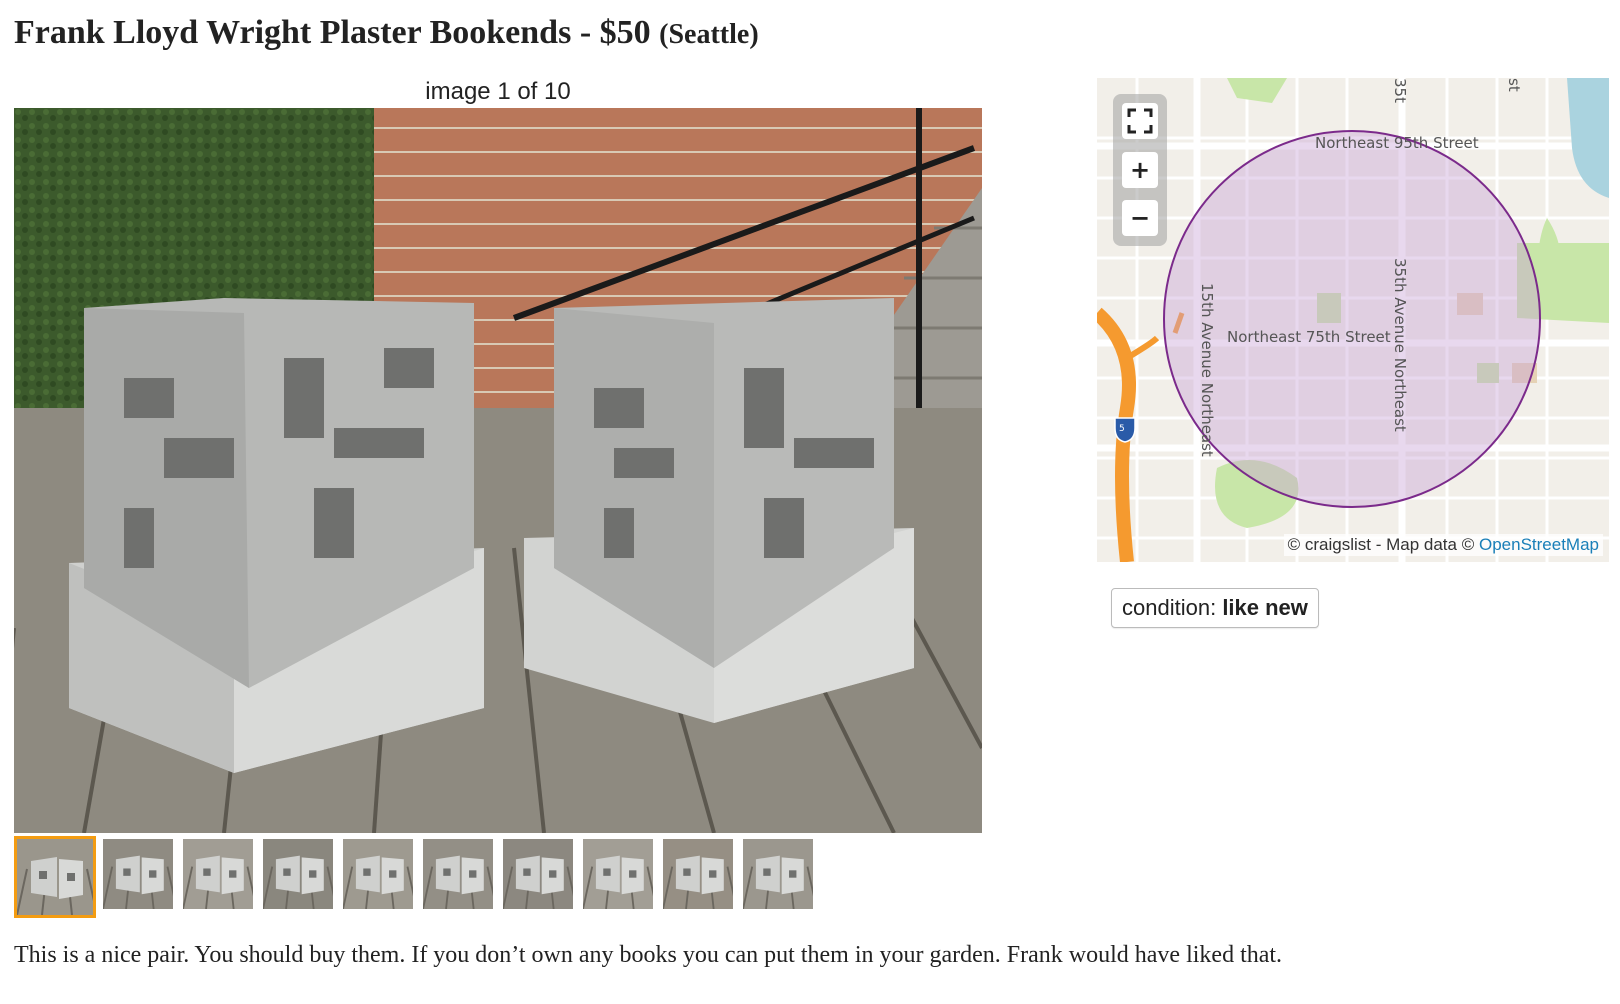 This screenshot has width=1620, height=1004. Describe the element at coordinates (1400, 90) in the screenshot. I see `street-label-35th-top: 35t` at that location.